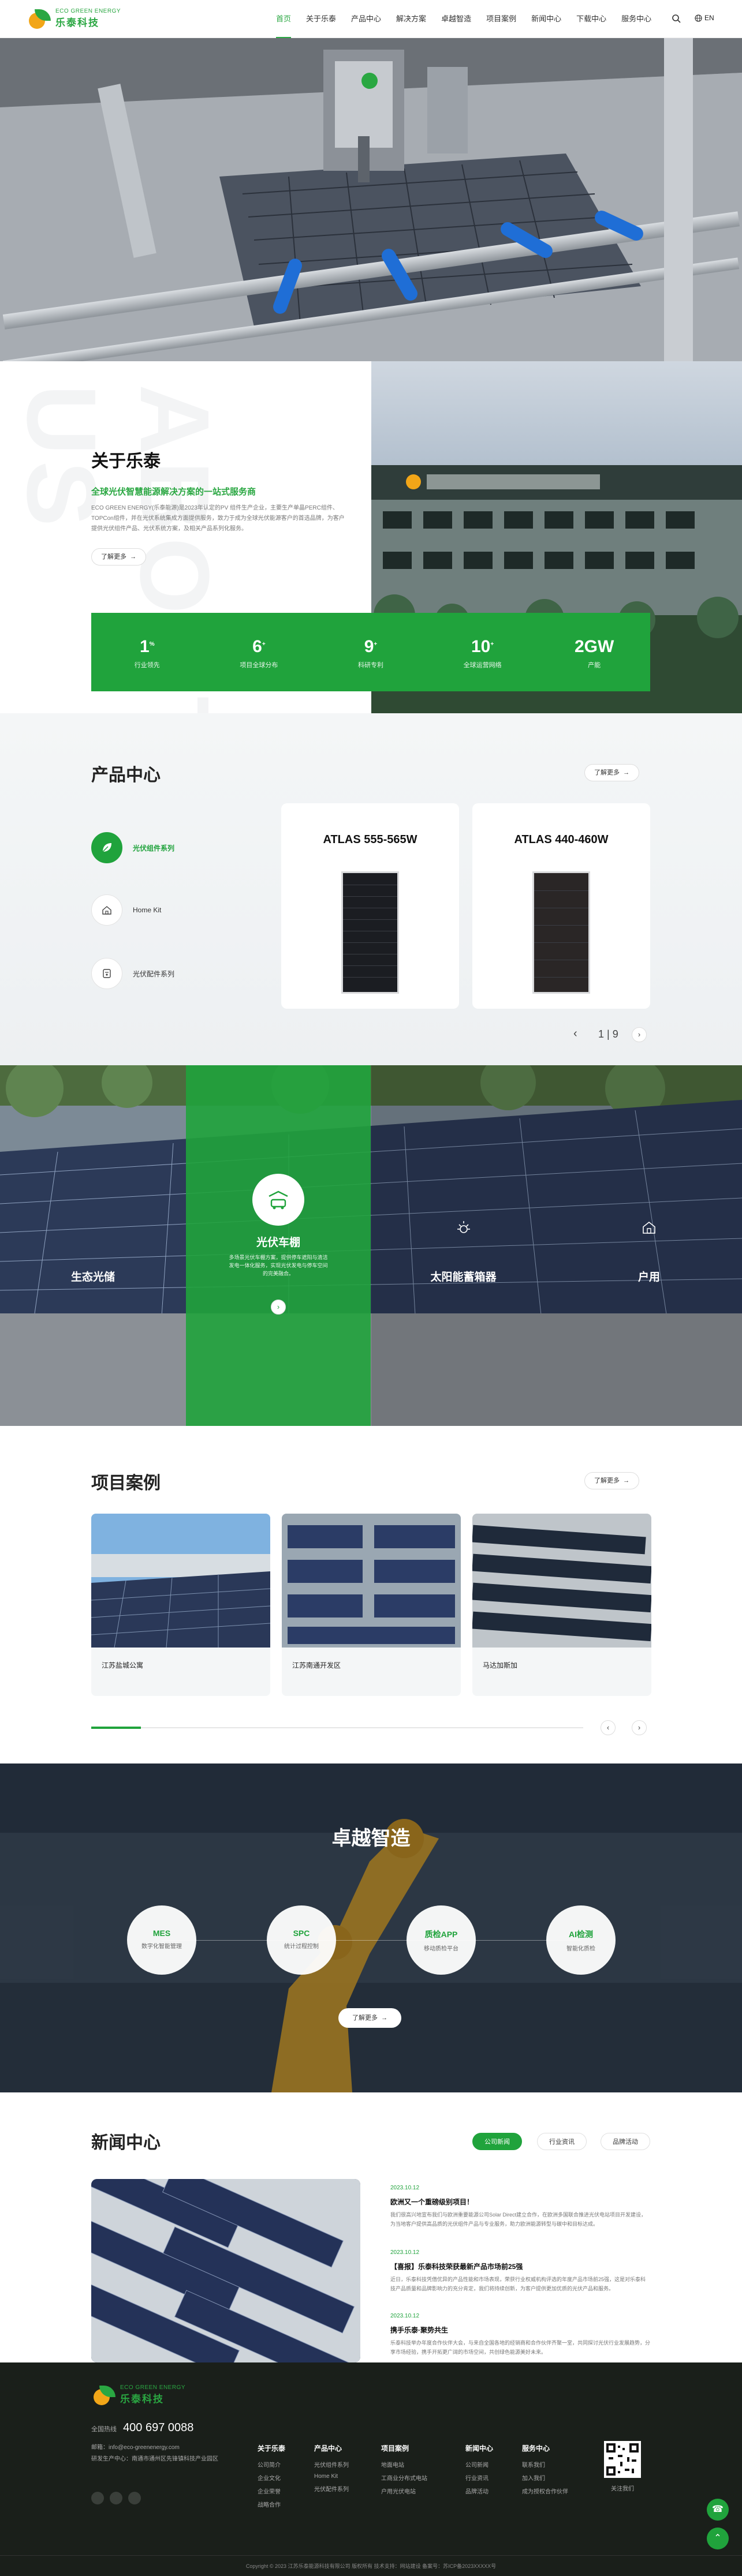 The image size is (742, 2576). What do you see at coordinates (594, 646) in the screenshot?
I see `stat-num: 2GW` at bounding box center [594, 646].